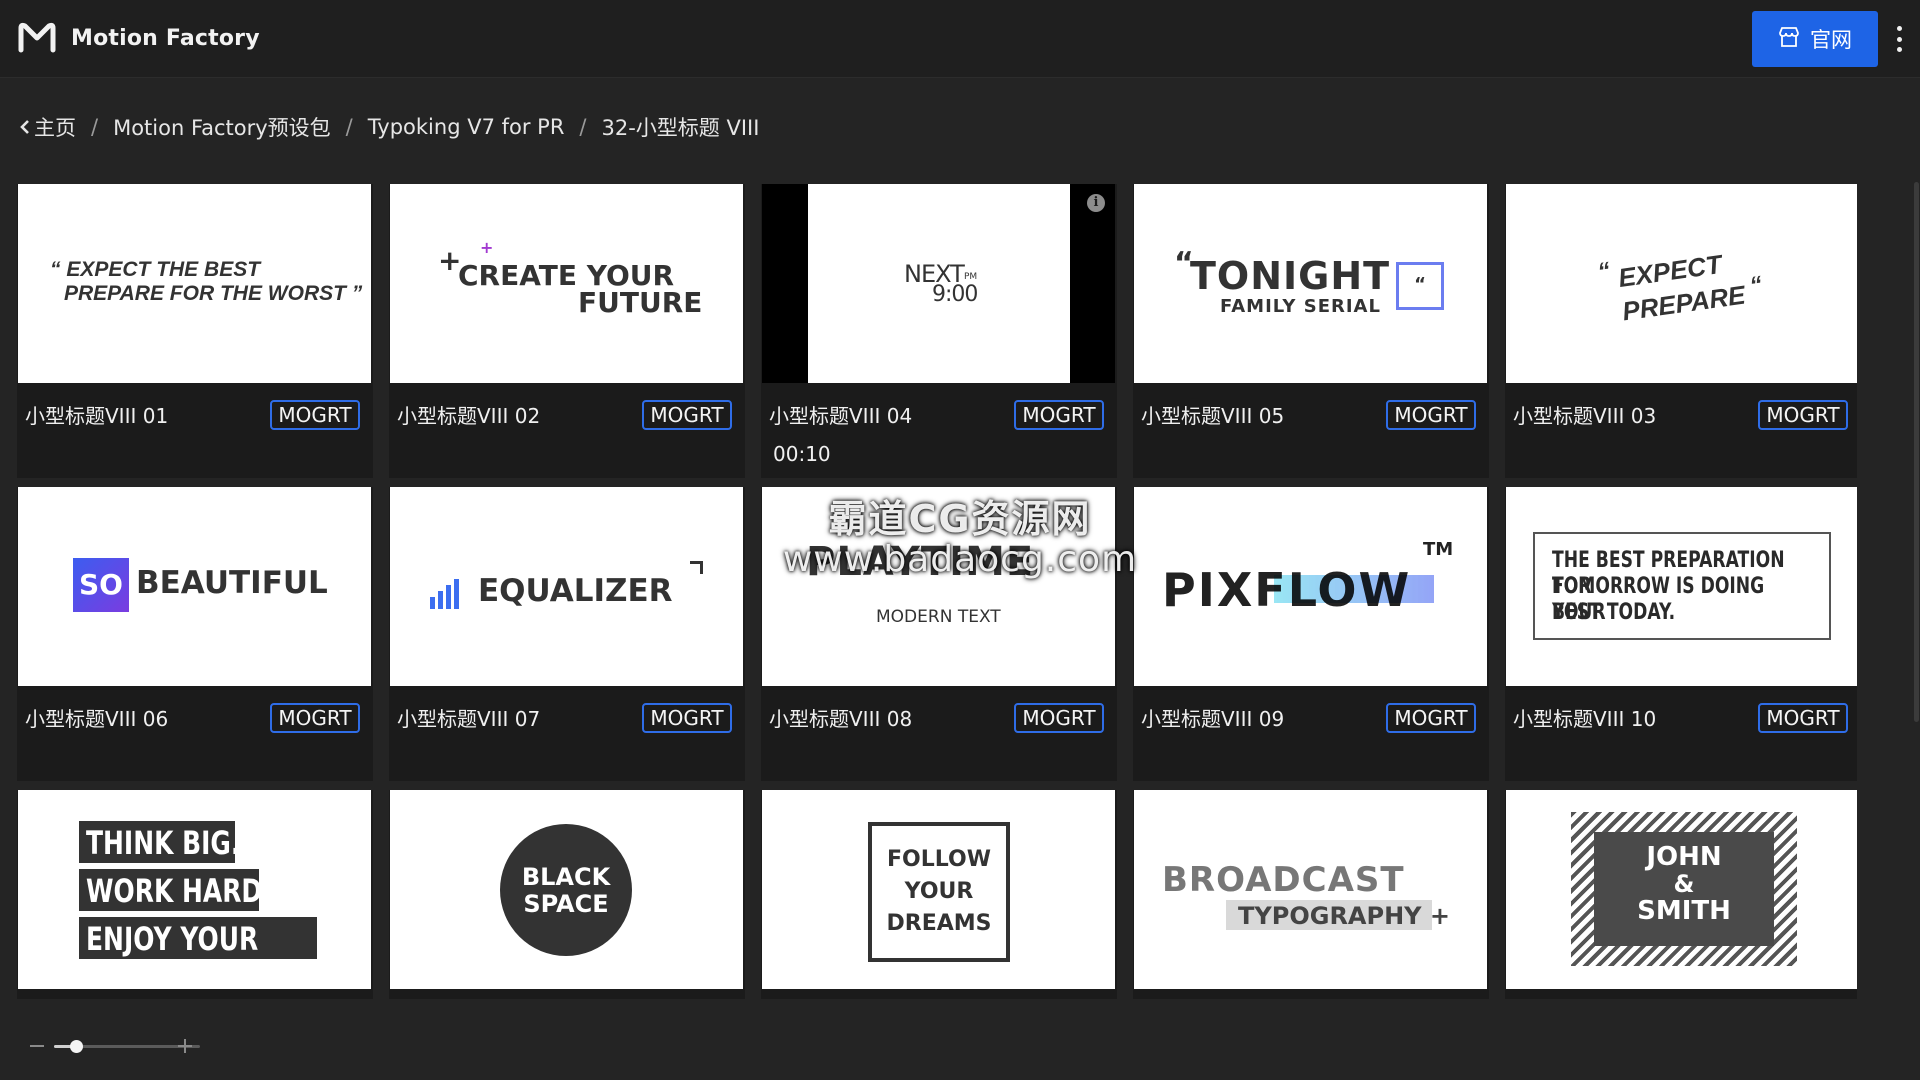  What do you see at coordinates (938, 586) in the screenshot?
I see `preset-thumbnail: PLAYTIME MODERN TEXT` at bounding box center [938, 586].